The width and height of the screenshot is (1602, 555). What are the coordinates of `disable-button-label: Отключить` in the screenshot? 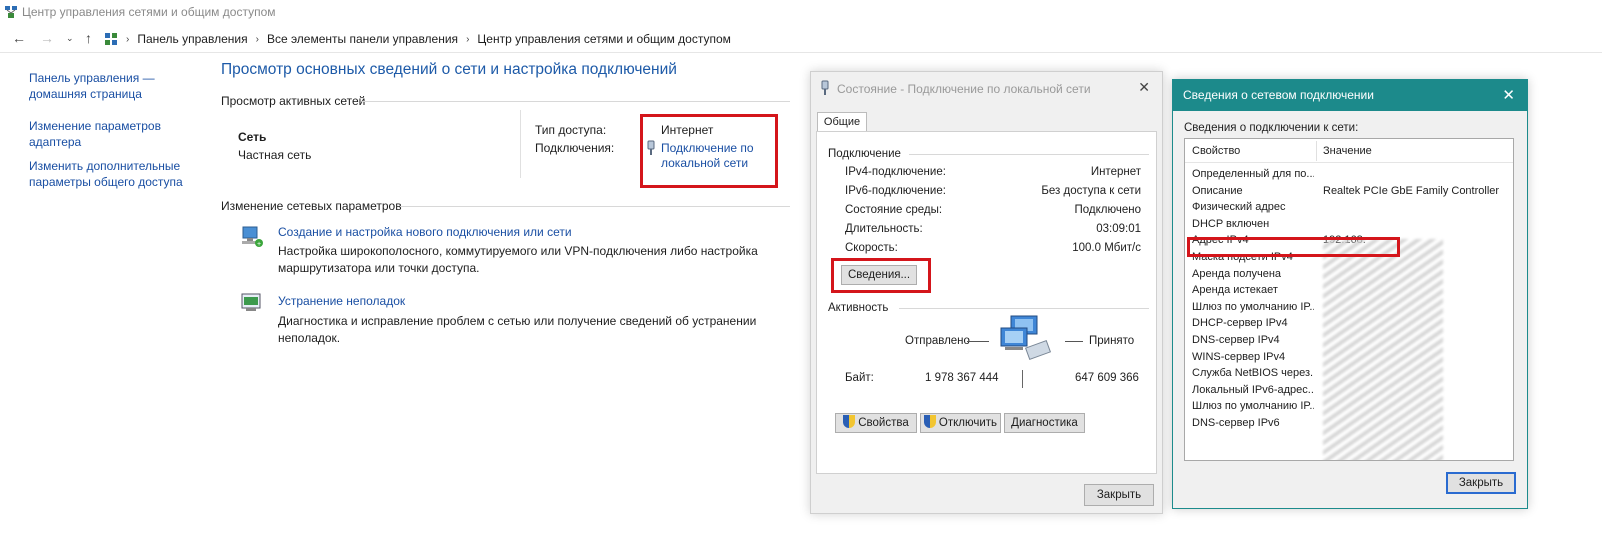 It's located at (968, 423).